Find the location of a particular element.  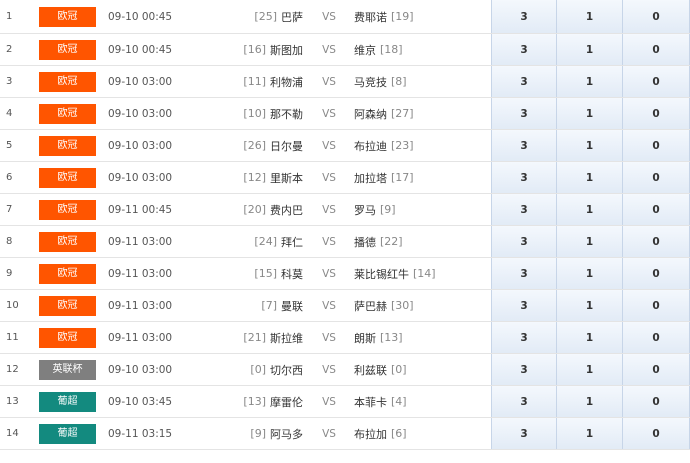

away-team-name: 费耶诺 is located at coordinates (370, 17).